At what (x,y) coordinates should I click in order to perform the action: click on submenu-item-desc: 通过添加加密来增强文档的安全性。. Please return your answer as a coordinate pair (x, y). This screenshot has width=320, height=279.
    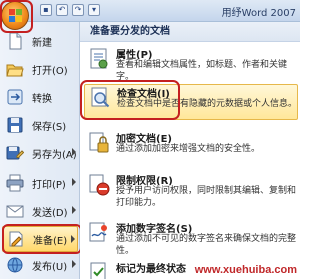
    Looking at the image, I should click on (188, 149).